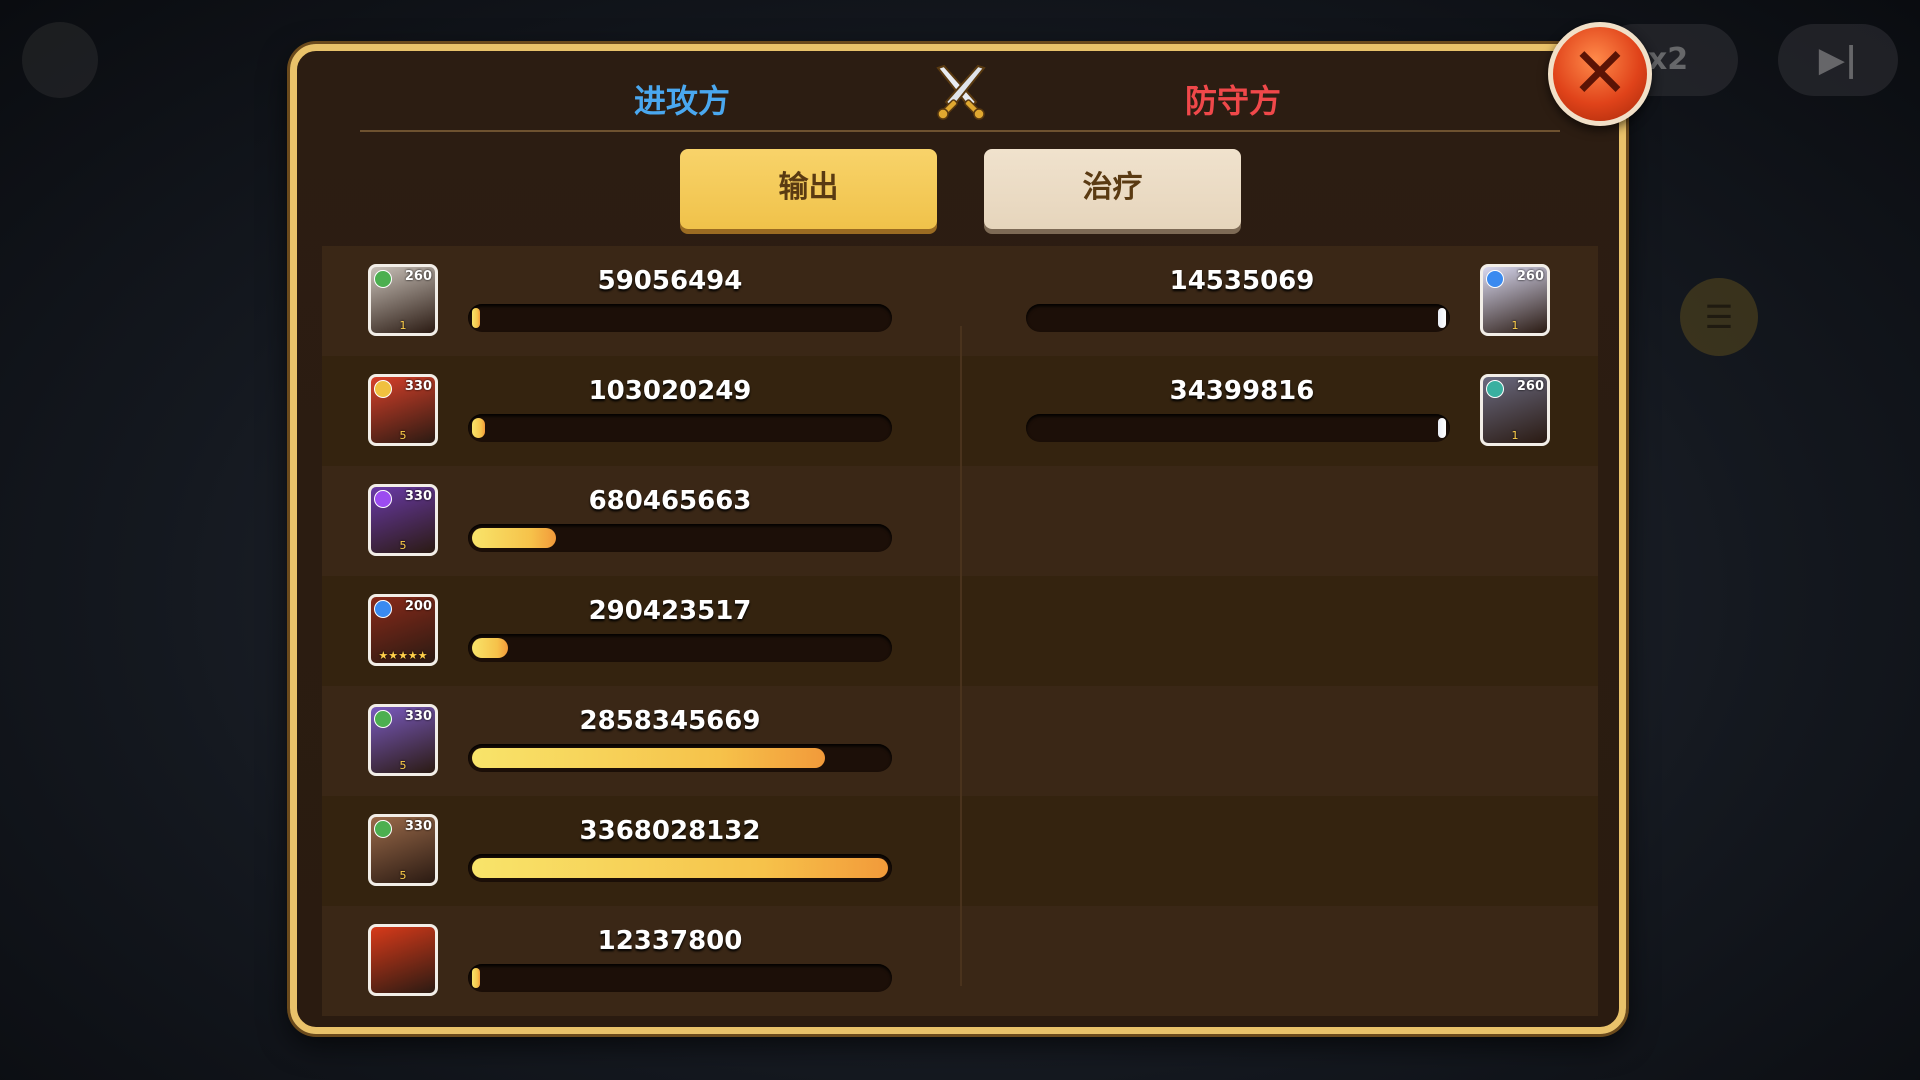  Describe the element at coordinates (418, 606) in the screenshot. I see `hero-level: 200` at that location.